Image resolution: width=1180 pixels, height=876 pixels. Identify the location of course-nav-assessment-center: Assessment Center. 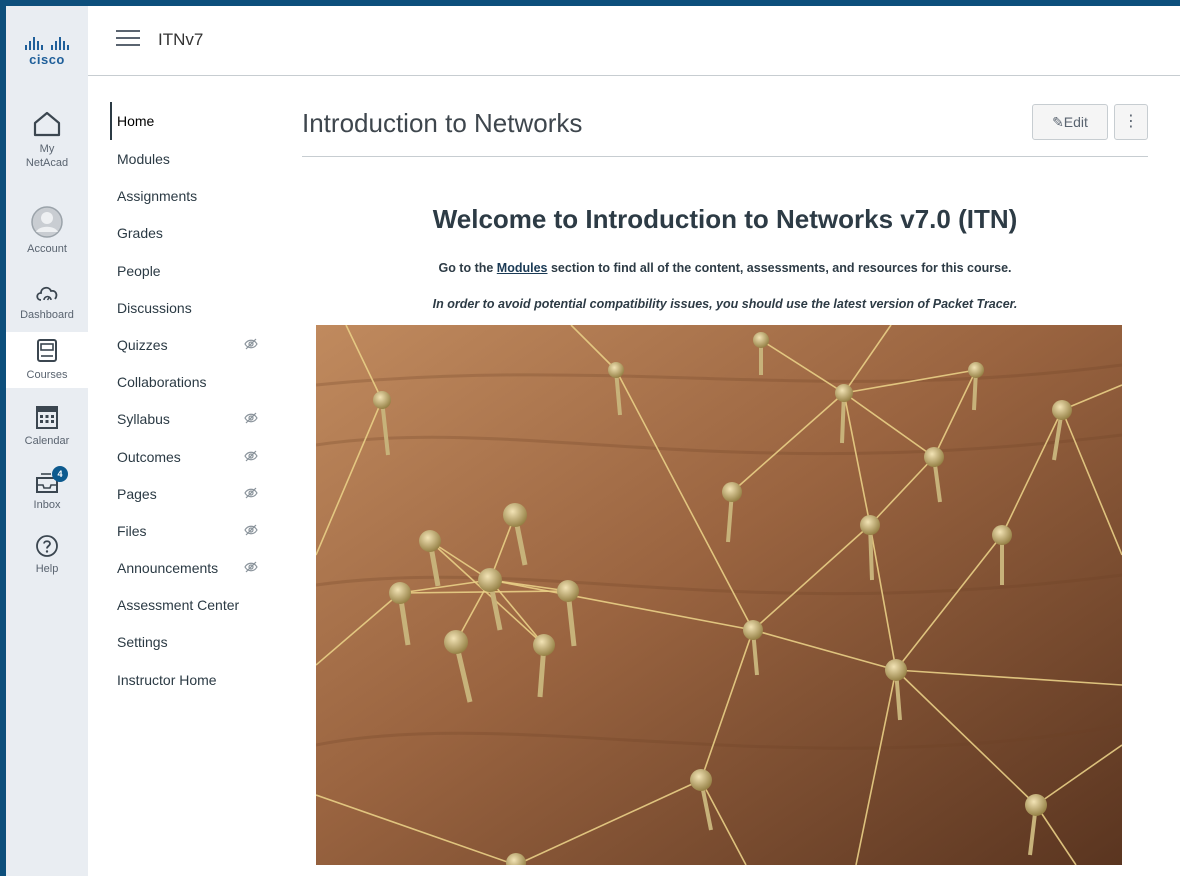
(195, 604).